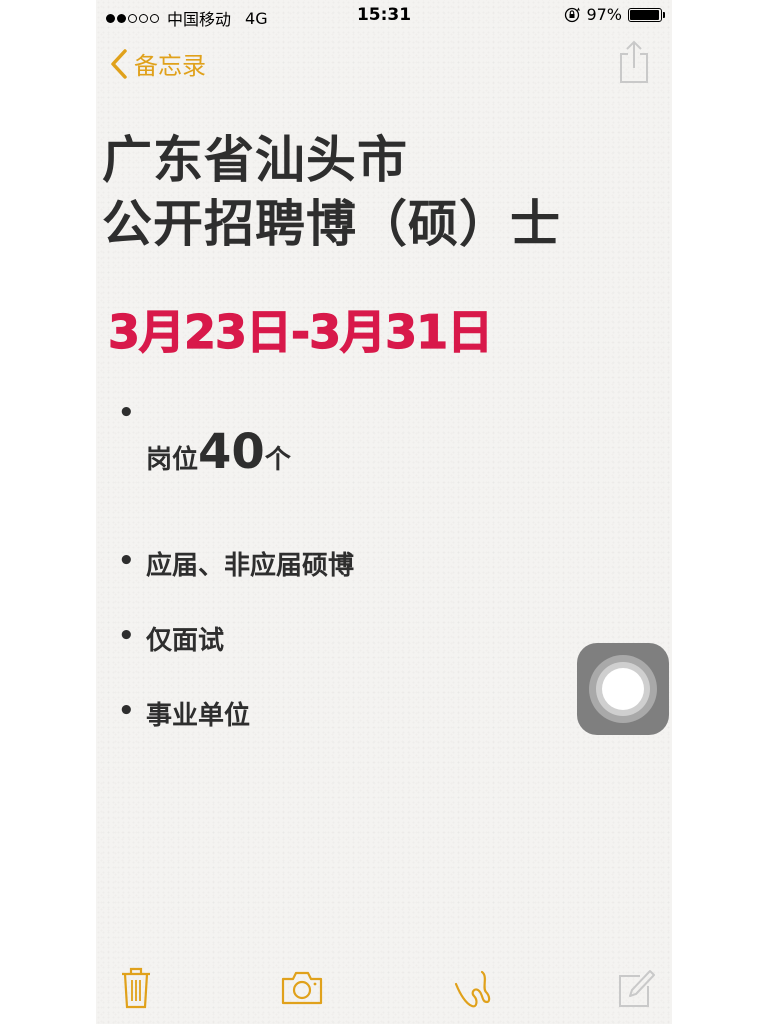 The width and height of the screenshot is (768, 1024). I want to click on title-line-2: 公开招聘博（硕）士, so click(331, 224).